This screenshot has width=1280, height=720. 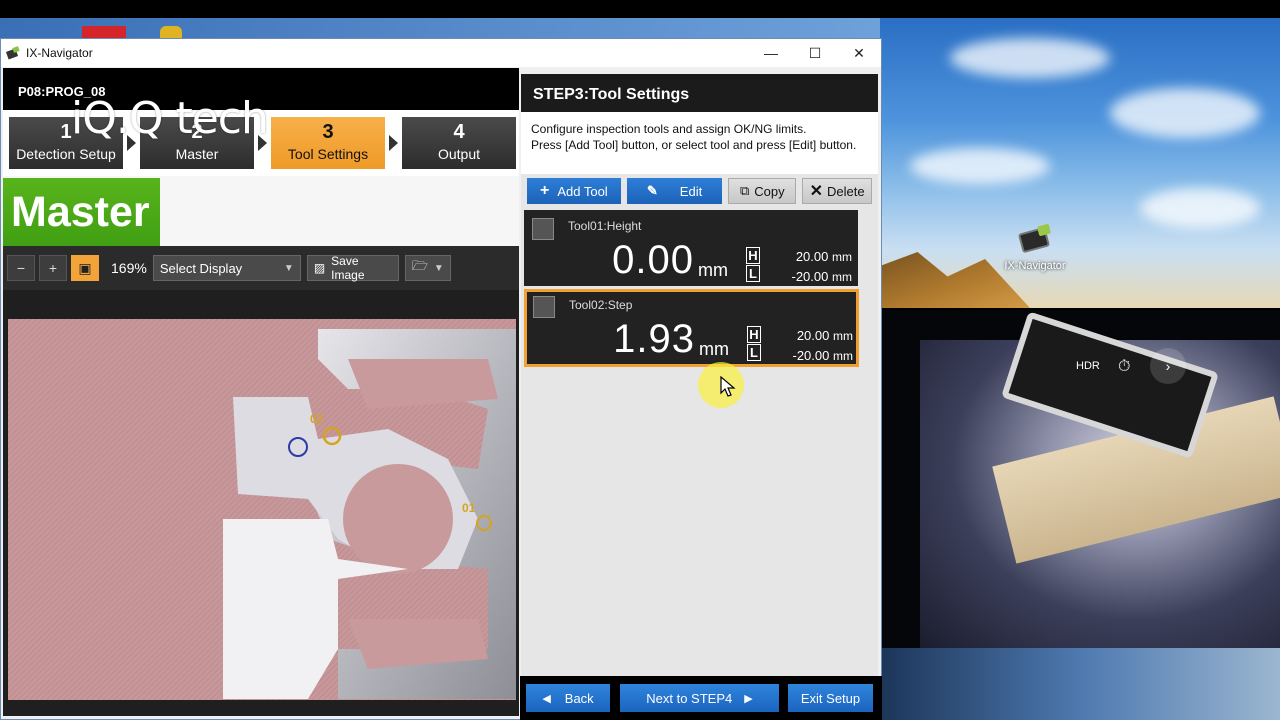 I want to click on delete-button: ✕ Delete, so click(x=837, y=191).